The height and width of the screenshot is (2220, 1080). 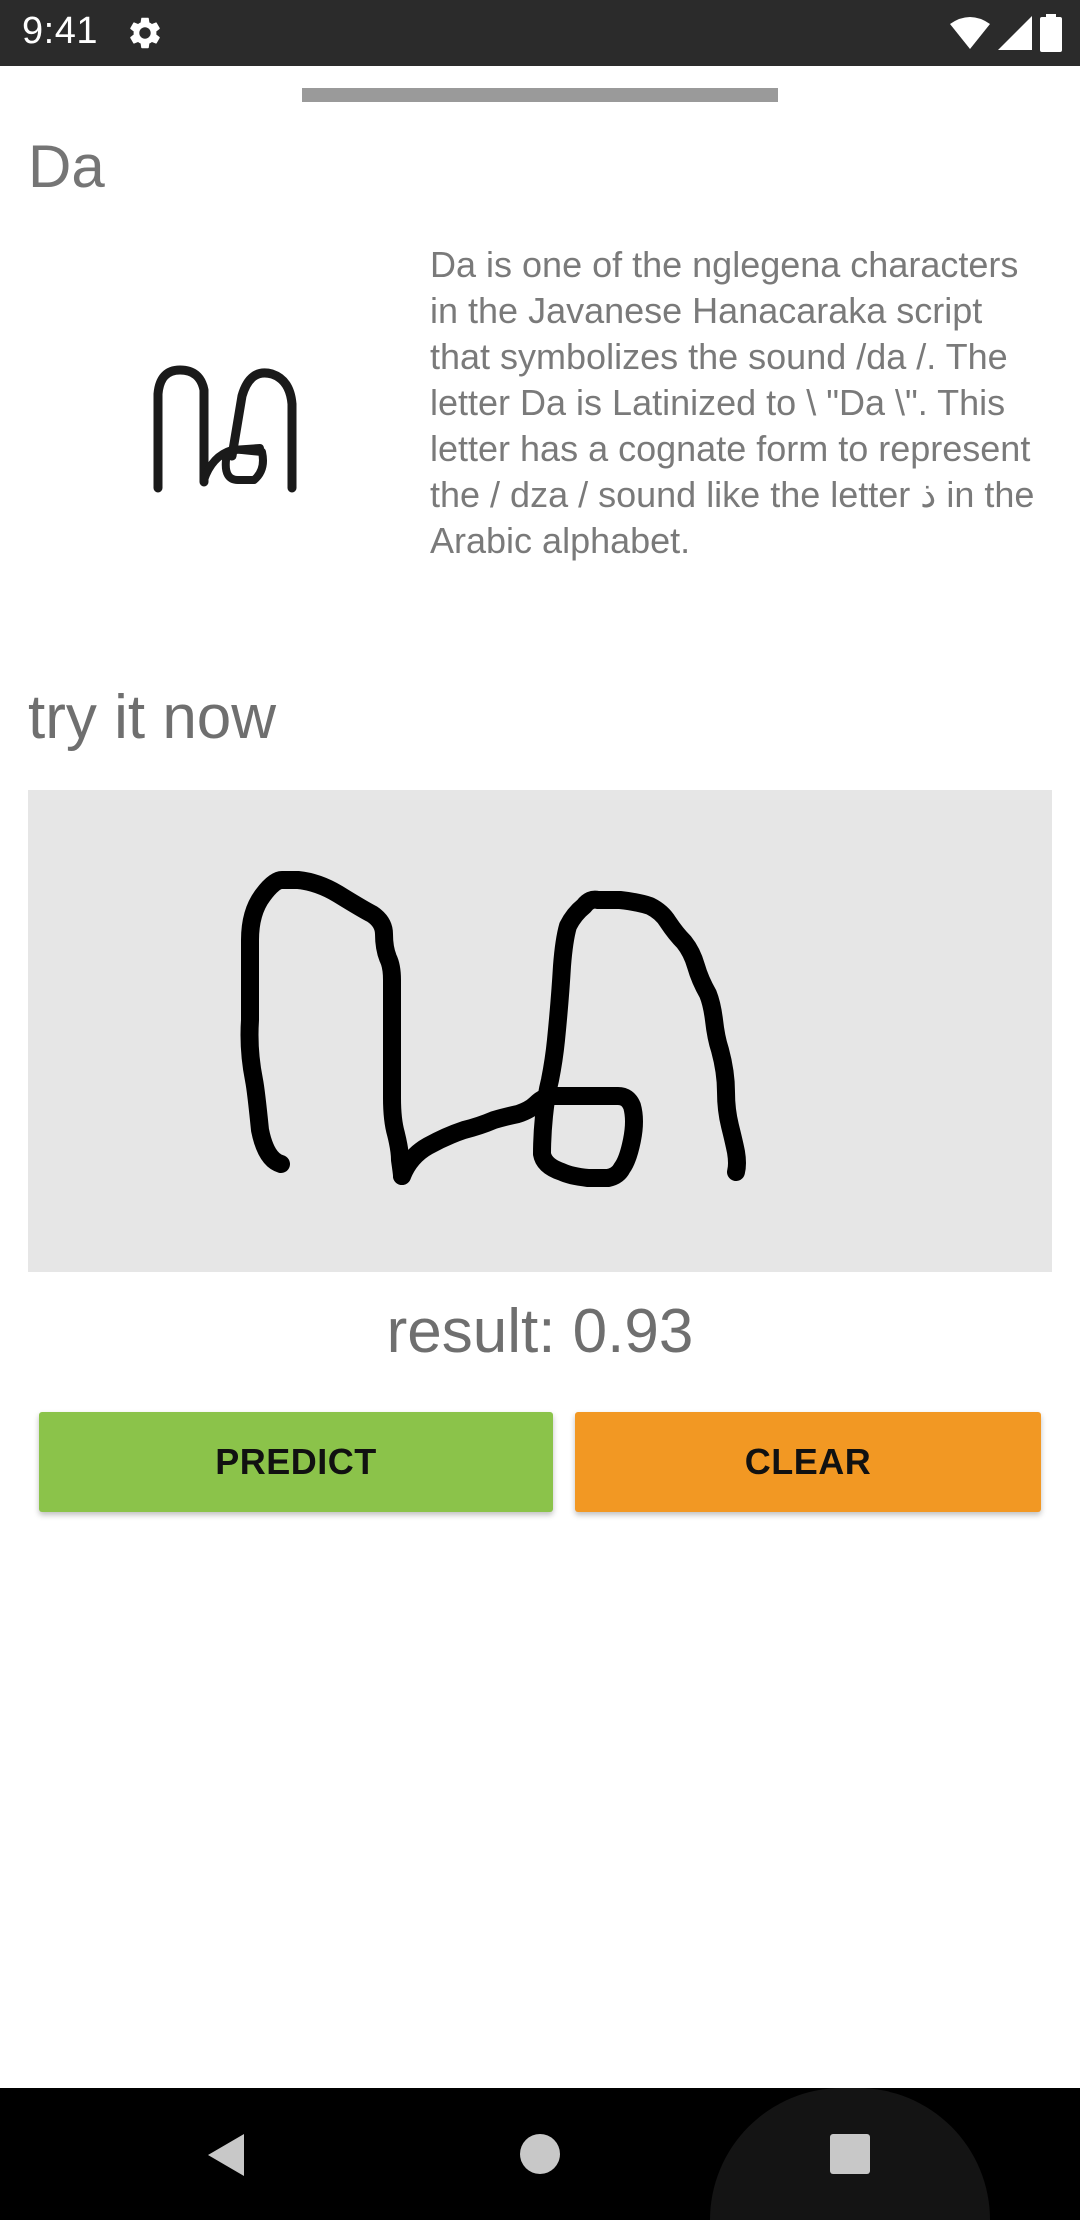 I want to click on status-bar: 9:41, so click(x=540, y=33).